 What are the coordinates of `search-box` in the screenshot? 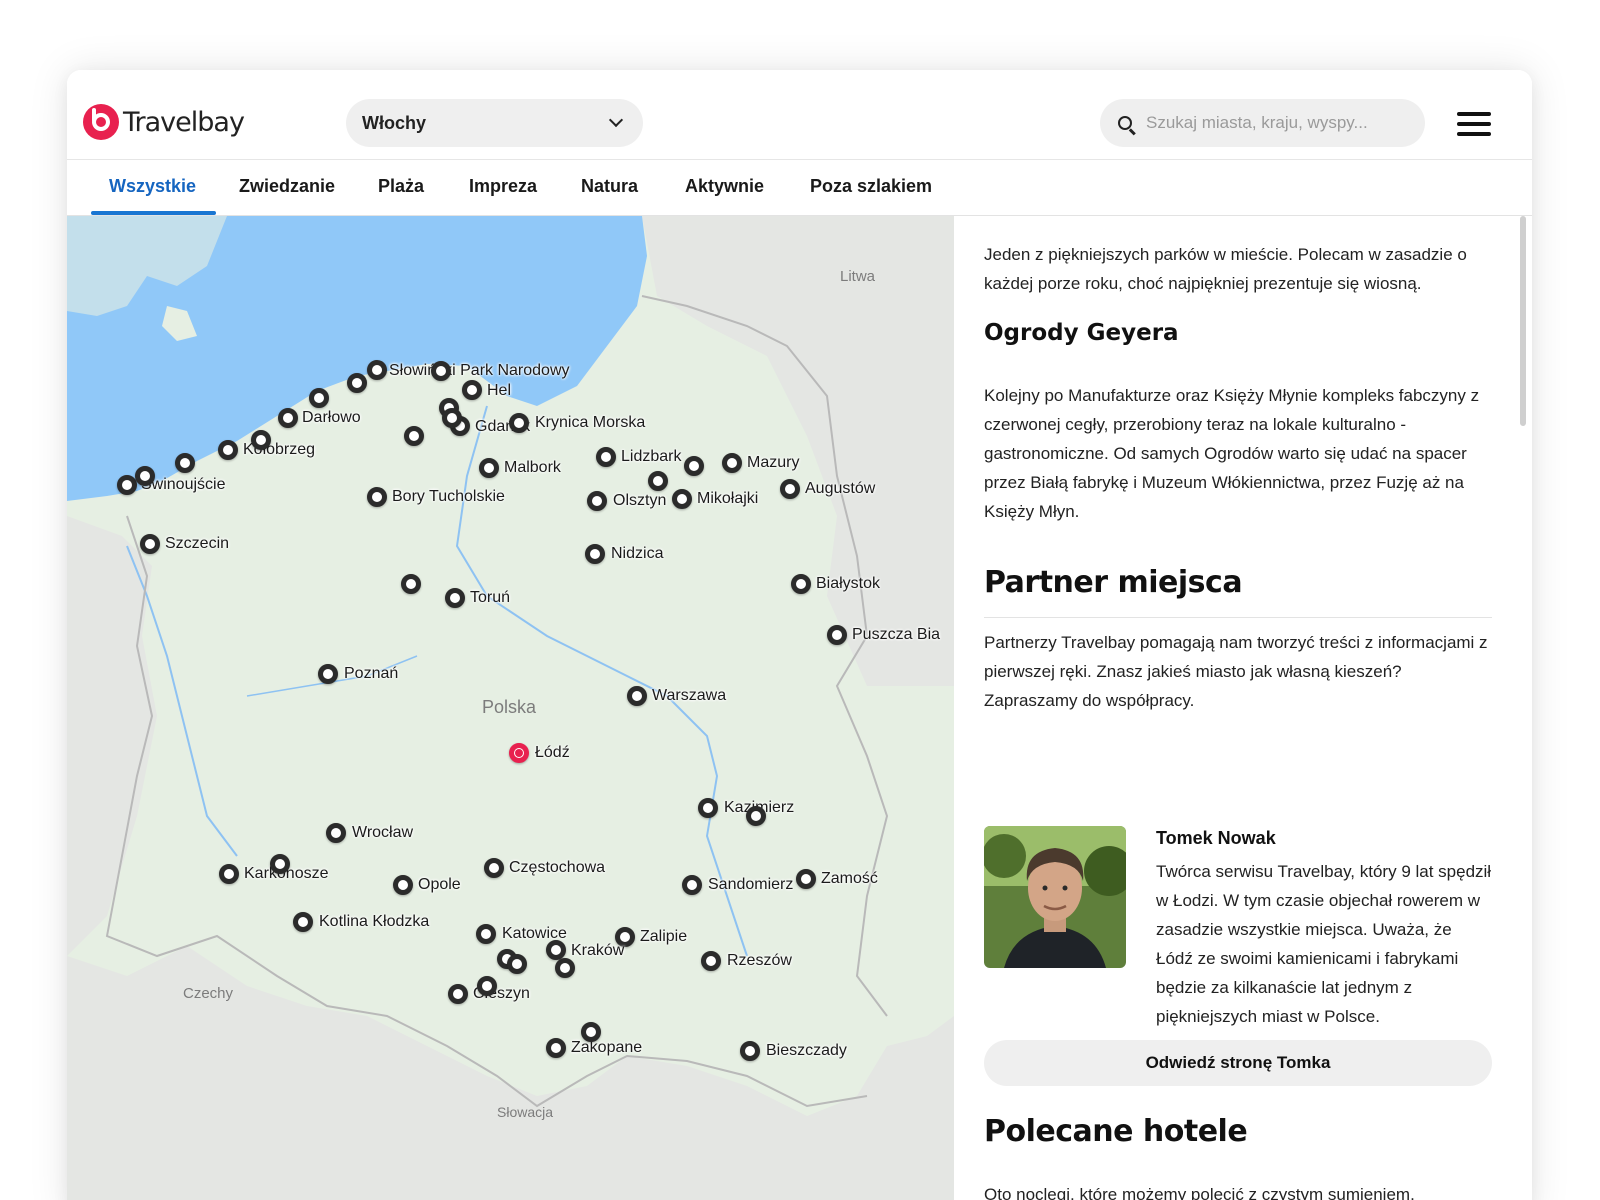 It's located at (1262, 123).